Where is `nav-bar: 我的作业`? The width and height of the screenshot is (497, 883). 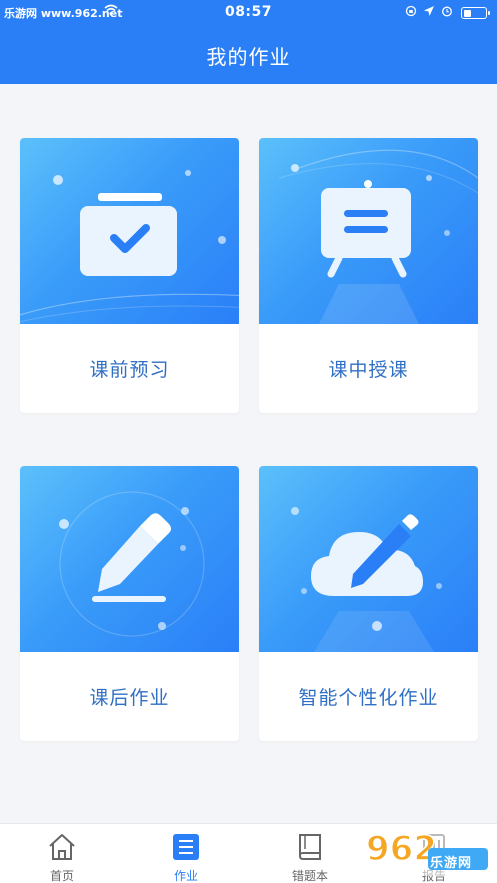 nav-bar: 我的作业 is located at coordinates (248, 55).